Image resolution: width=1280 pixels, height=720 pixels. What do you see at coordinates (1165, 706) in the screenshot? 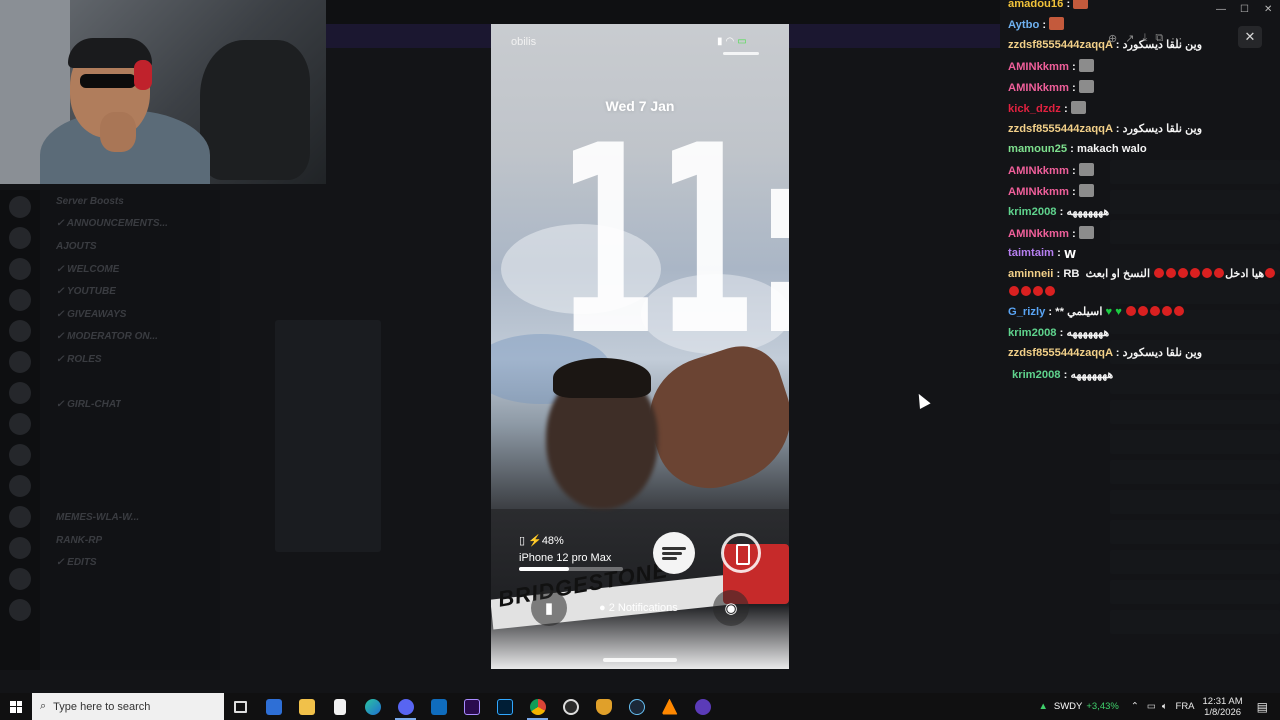
I see `volume-icon: 🔈︎` at bounding box center [1165, 706].